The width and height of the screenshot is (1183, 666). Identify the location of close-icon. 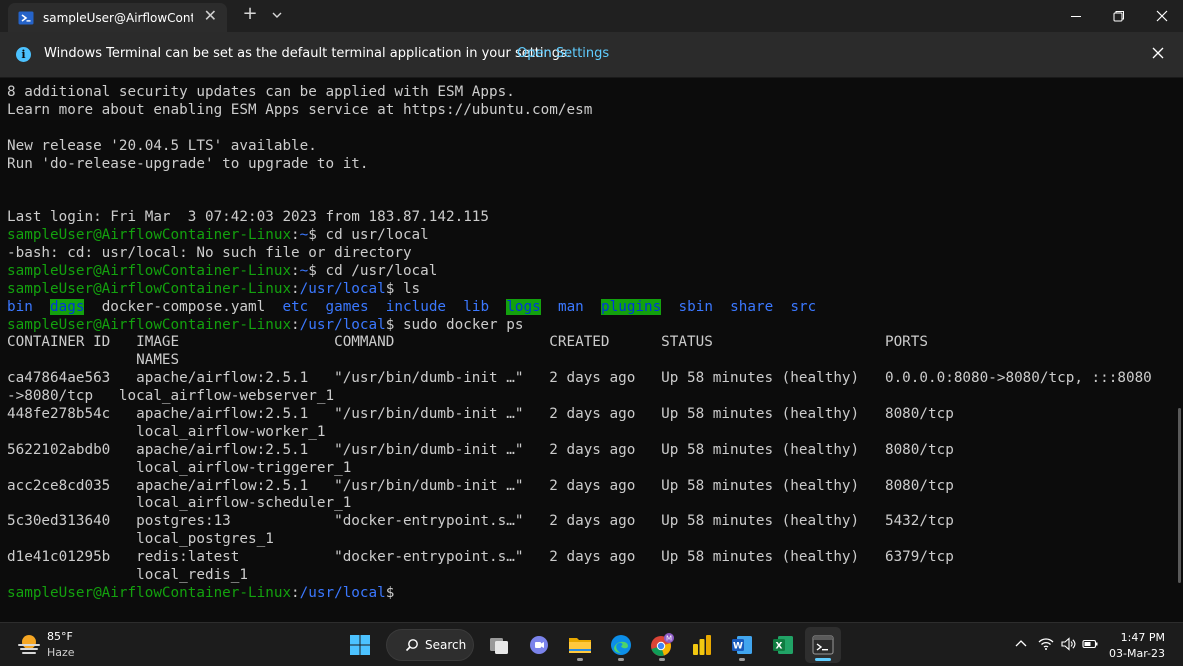
(1162, 16).